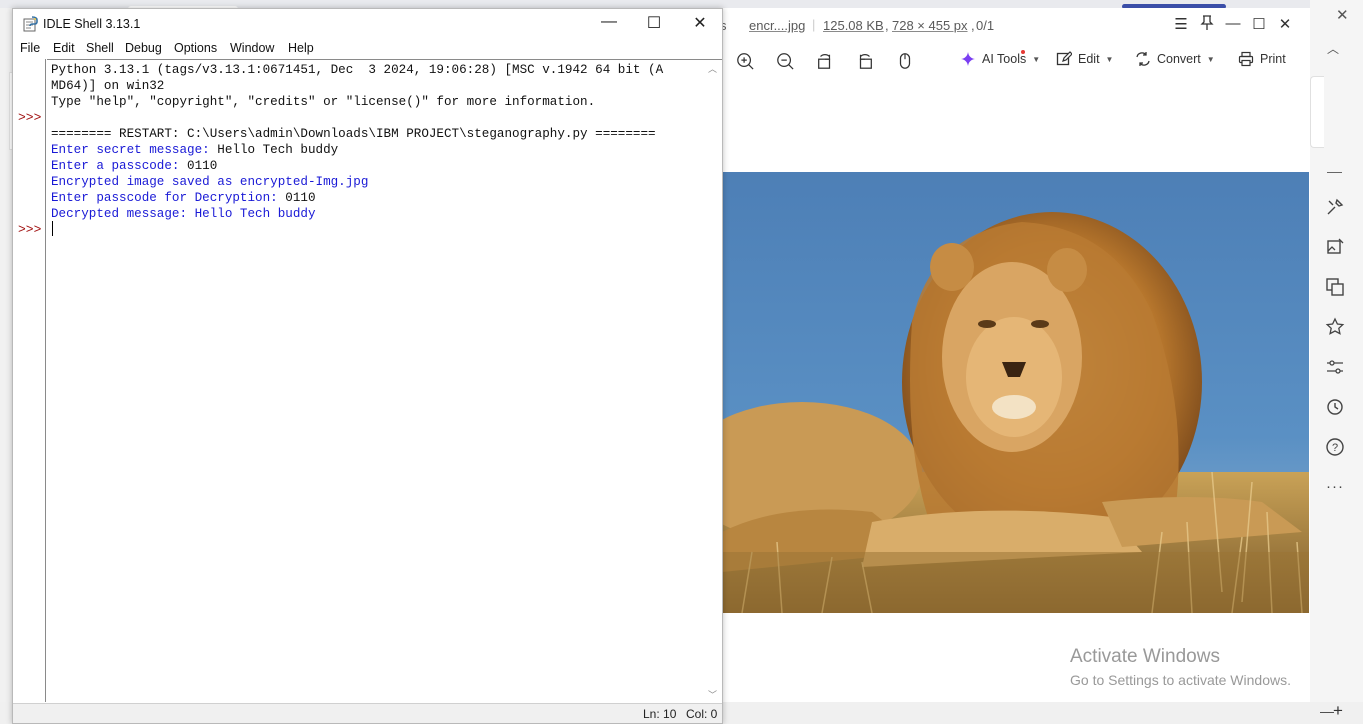 This screenshot has height=724, width=1363. What do you see at coordinates (30, 380) in the screenshot?
I see `prompt-gutter: >>> >>>` at bounding box center [30, 380].